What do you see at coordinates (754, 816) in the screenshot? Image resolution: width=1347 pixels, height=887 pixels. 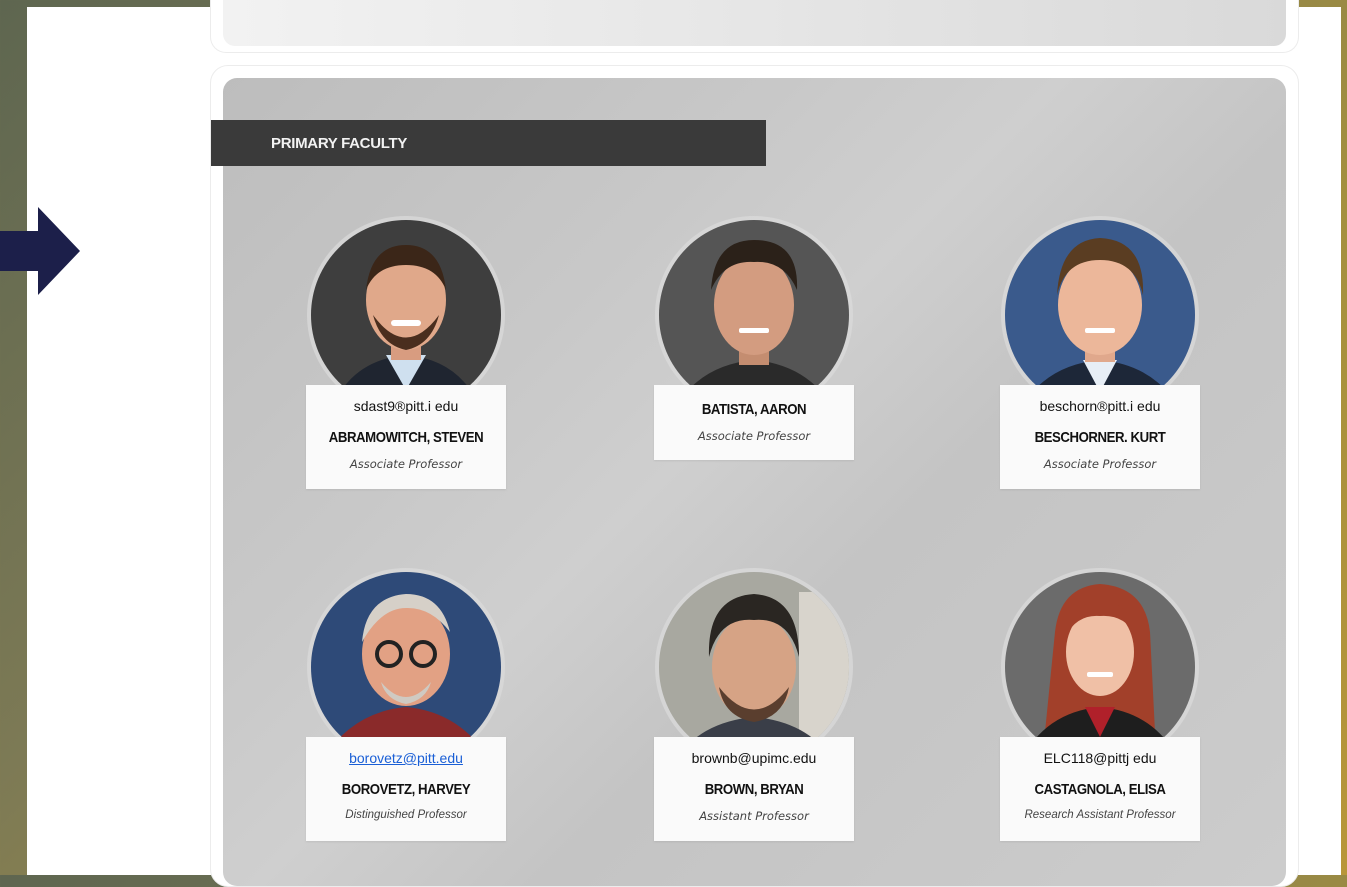 I see `faculty-role: Assistant Professor` at bounding box center [754, 816].